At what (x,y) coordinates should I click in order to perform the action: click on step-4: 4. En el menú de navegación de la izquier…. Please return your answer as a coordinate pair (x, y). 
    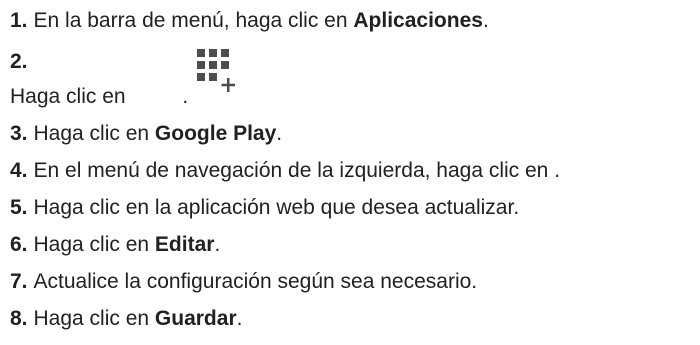
    Looking at the image, I should click on (285, 171).